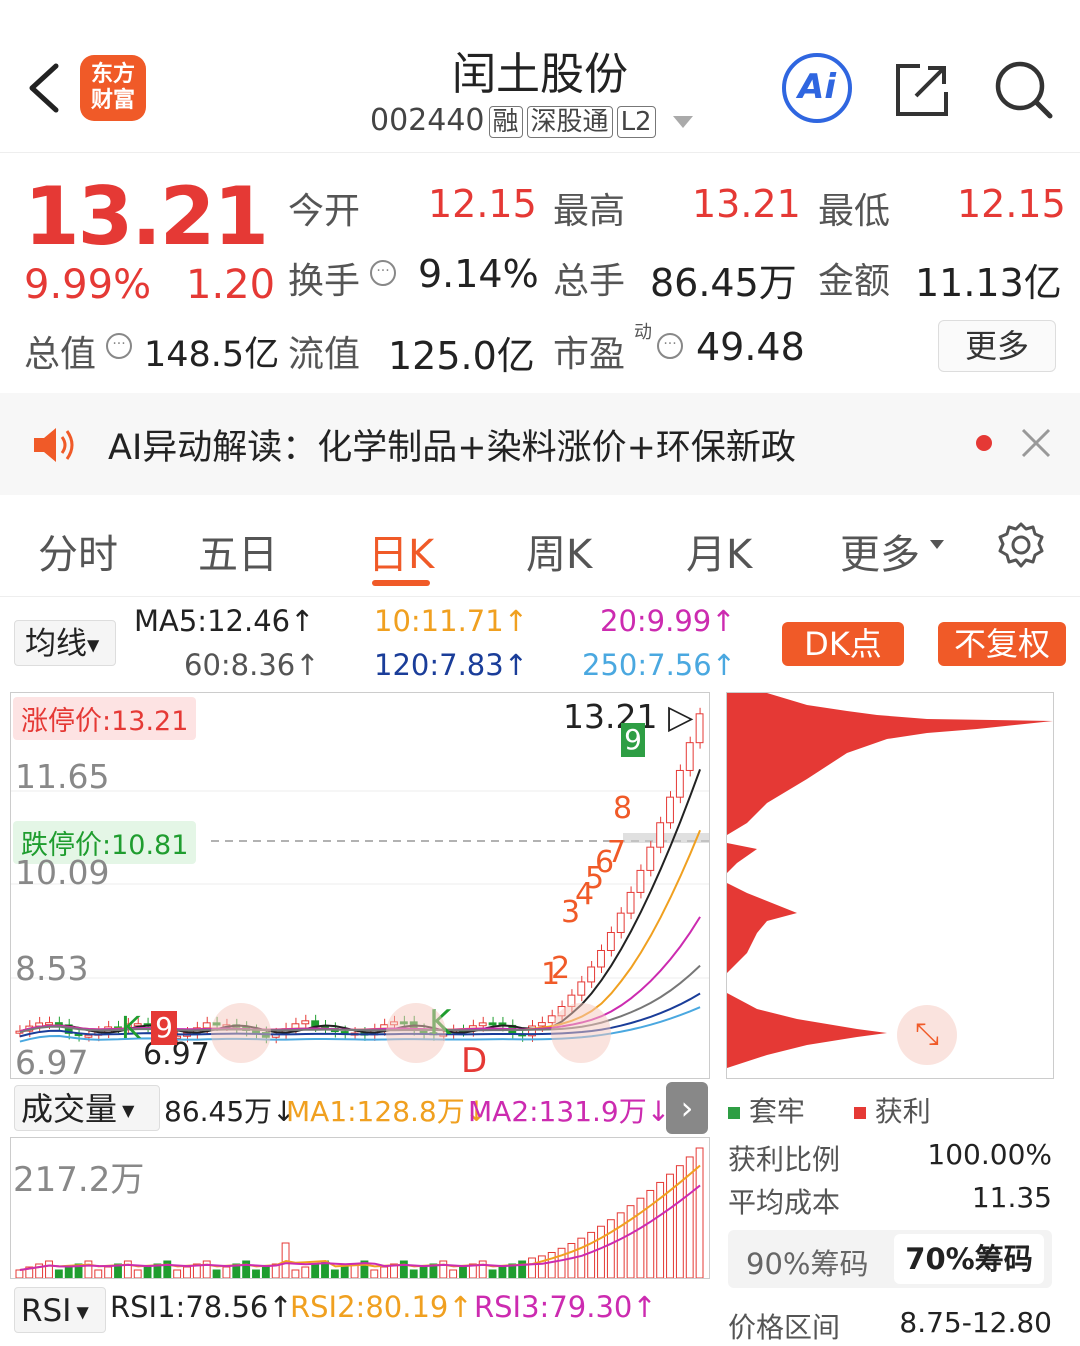 This screenshot has height=1346, width=1080. Describe the element at coordinates (807, 1262) in the screenshot. I see `tab-chip-90: 90%筹码` at that location.